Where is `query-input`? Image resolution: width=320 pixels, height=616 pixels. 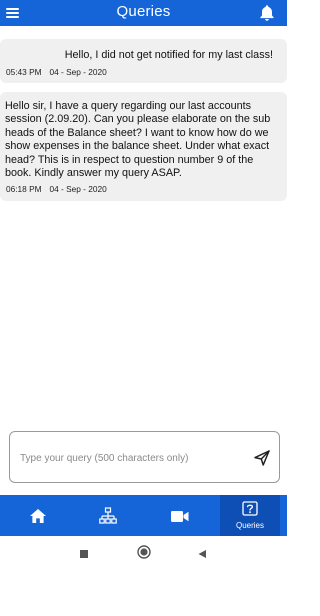 query-input is located at coordinates (130, 458).